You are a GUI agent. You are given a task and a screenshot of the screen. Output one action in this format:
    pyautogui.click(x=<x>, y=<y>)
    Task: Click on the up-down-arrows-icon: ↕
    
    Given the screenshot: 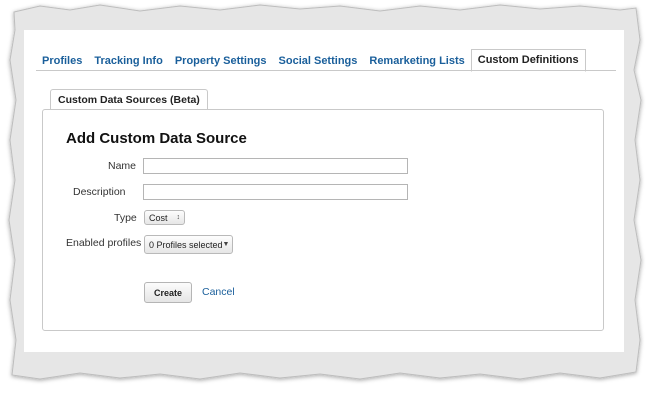 What is the action you would take?
    pyautogui.click(x=178, y=217)
    